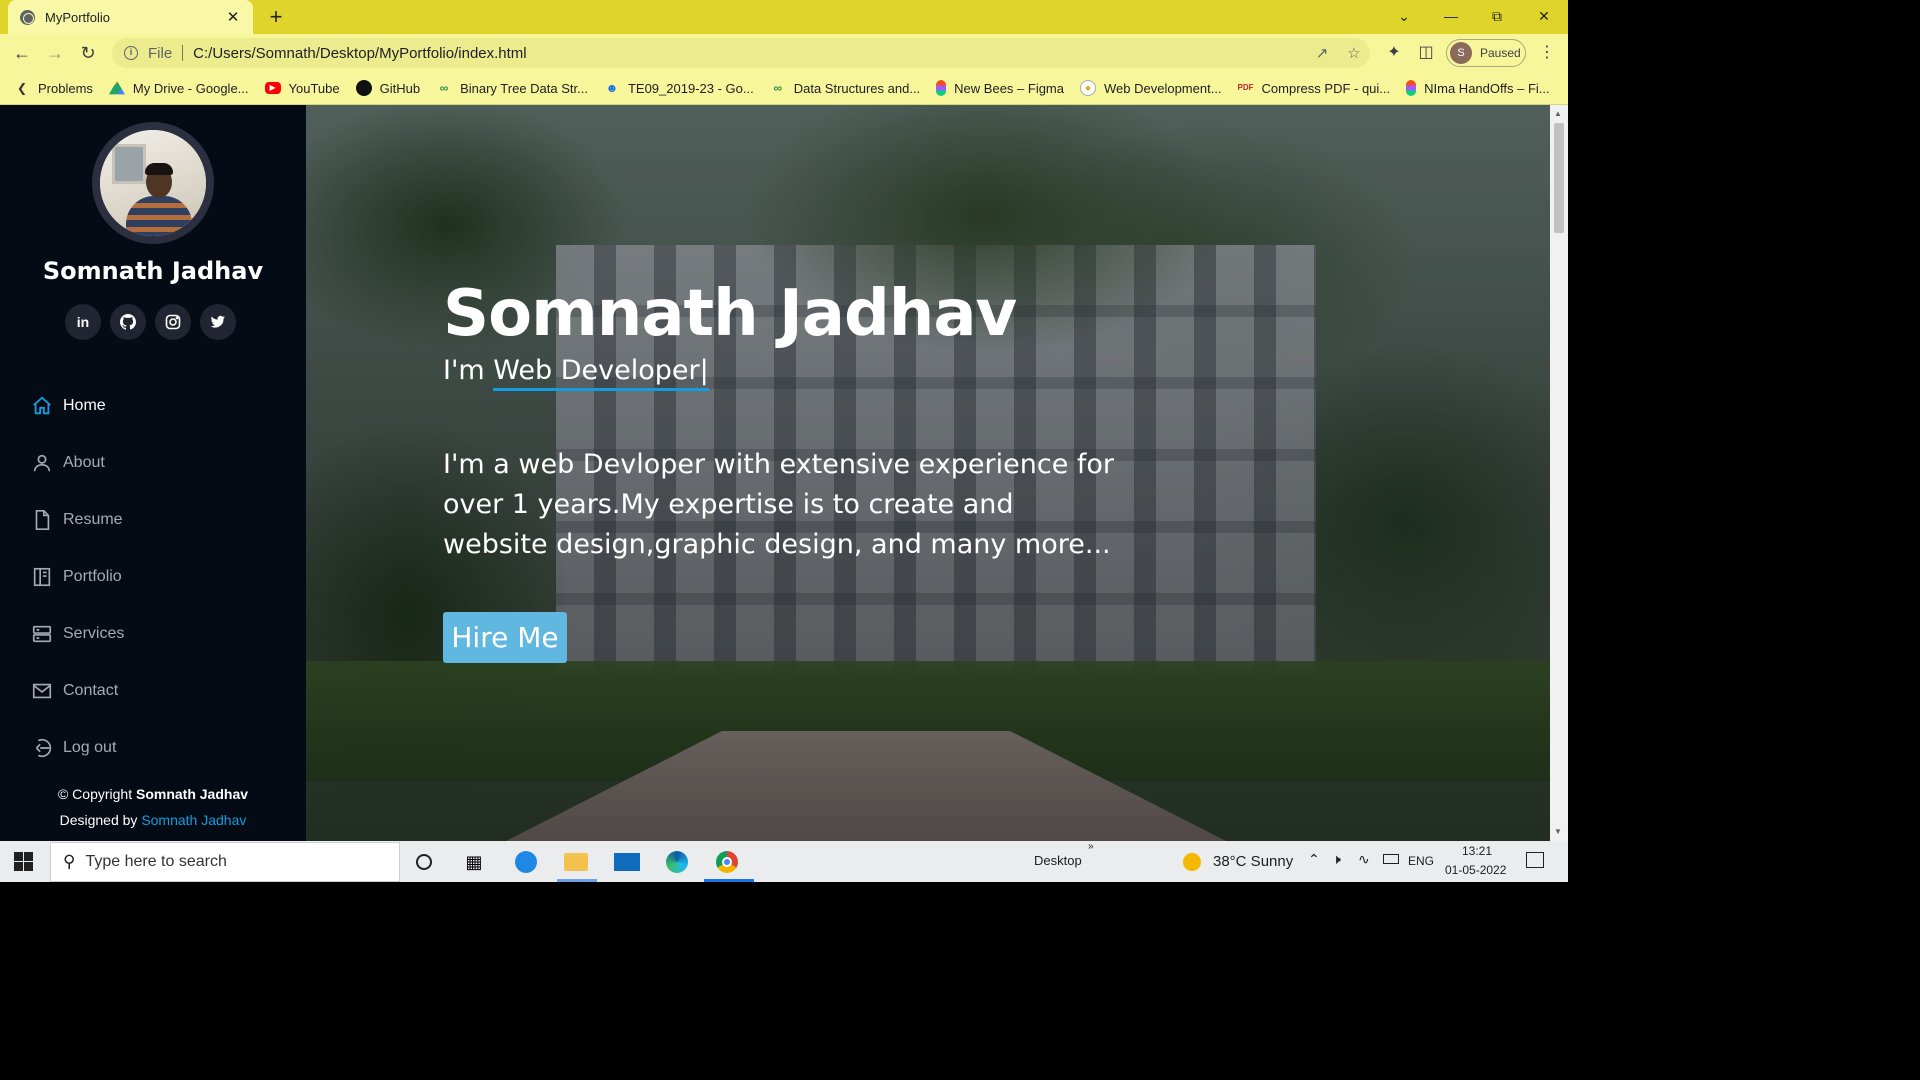 The width and height of the screenshot is (1920, 1080). Describe the element at coordinates (1421, 861) in the screenshot. I see `language-indicator: ENG` at that location.